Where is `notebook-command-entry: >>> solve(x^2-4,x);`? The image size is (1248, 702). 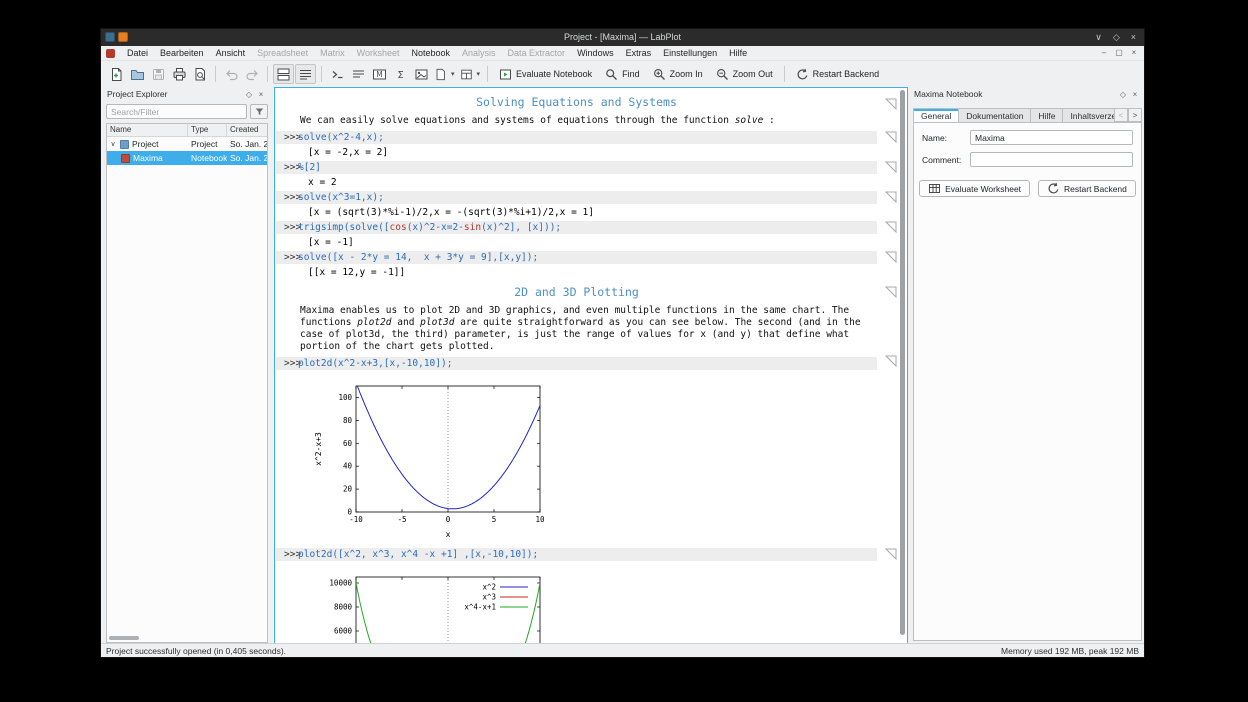 notebook-command-entry: >>> solve(x^2-4,x); is located at coordinates (576, 137).